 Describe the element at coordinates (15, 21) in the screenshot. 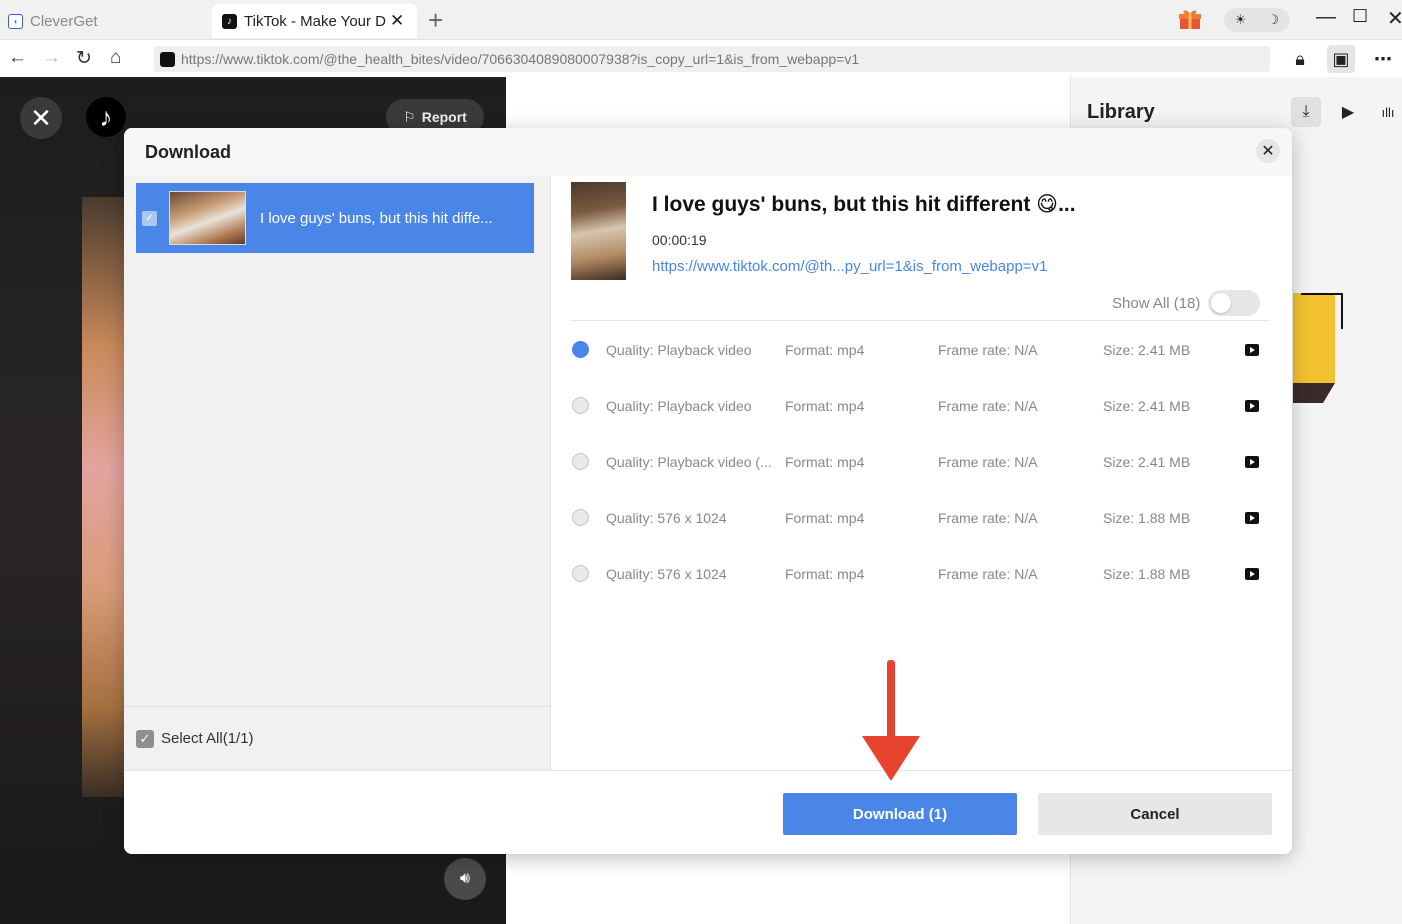

I see `cleverget-favicon-icon: ◖` at that location.